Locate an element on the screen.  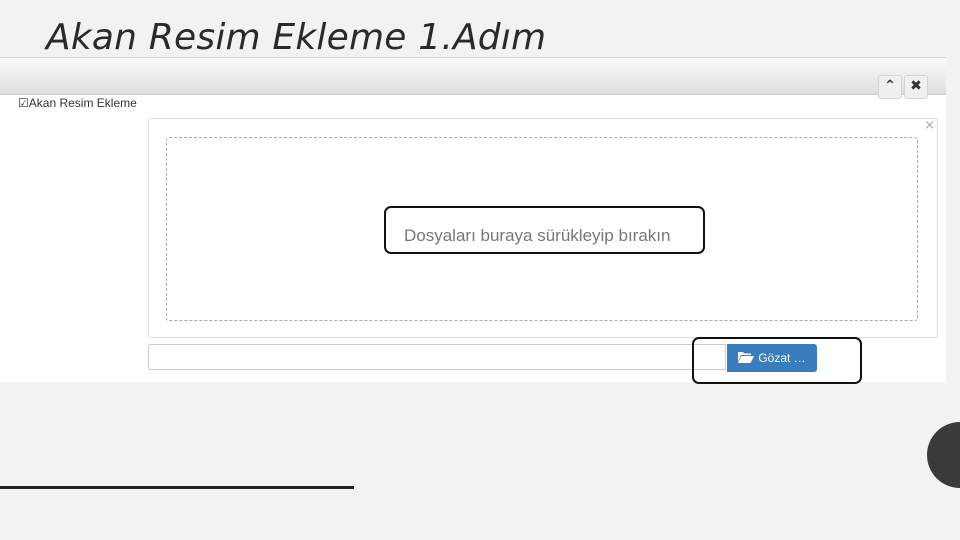
chevron-up-icon: ⌃ is located at coordinates (890, 87).